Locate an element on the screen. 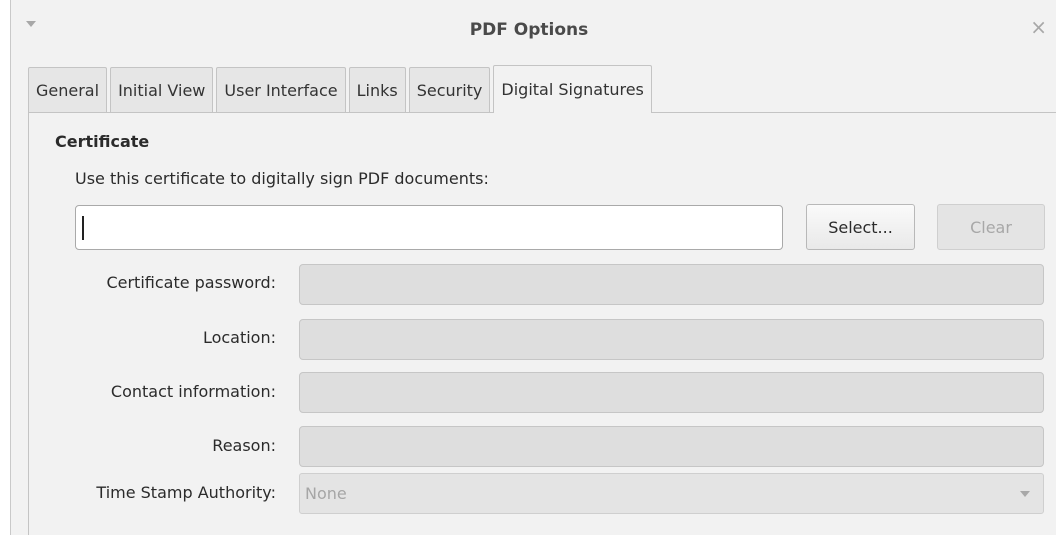 The image size is (1056, 535). certificate-password-label: Certificate password: is located at coordinates (191, 282).